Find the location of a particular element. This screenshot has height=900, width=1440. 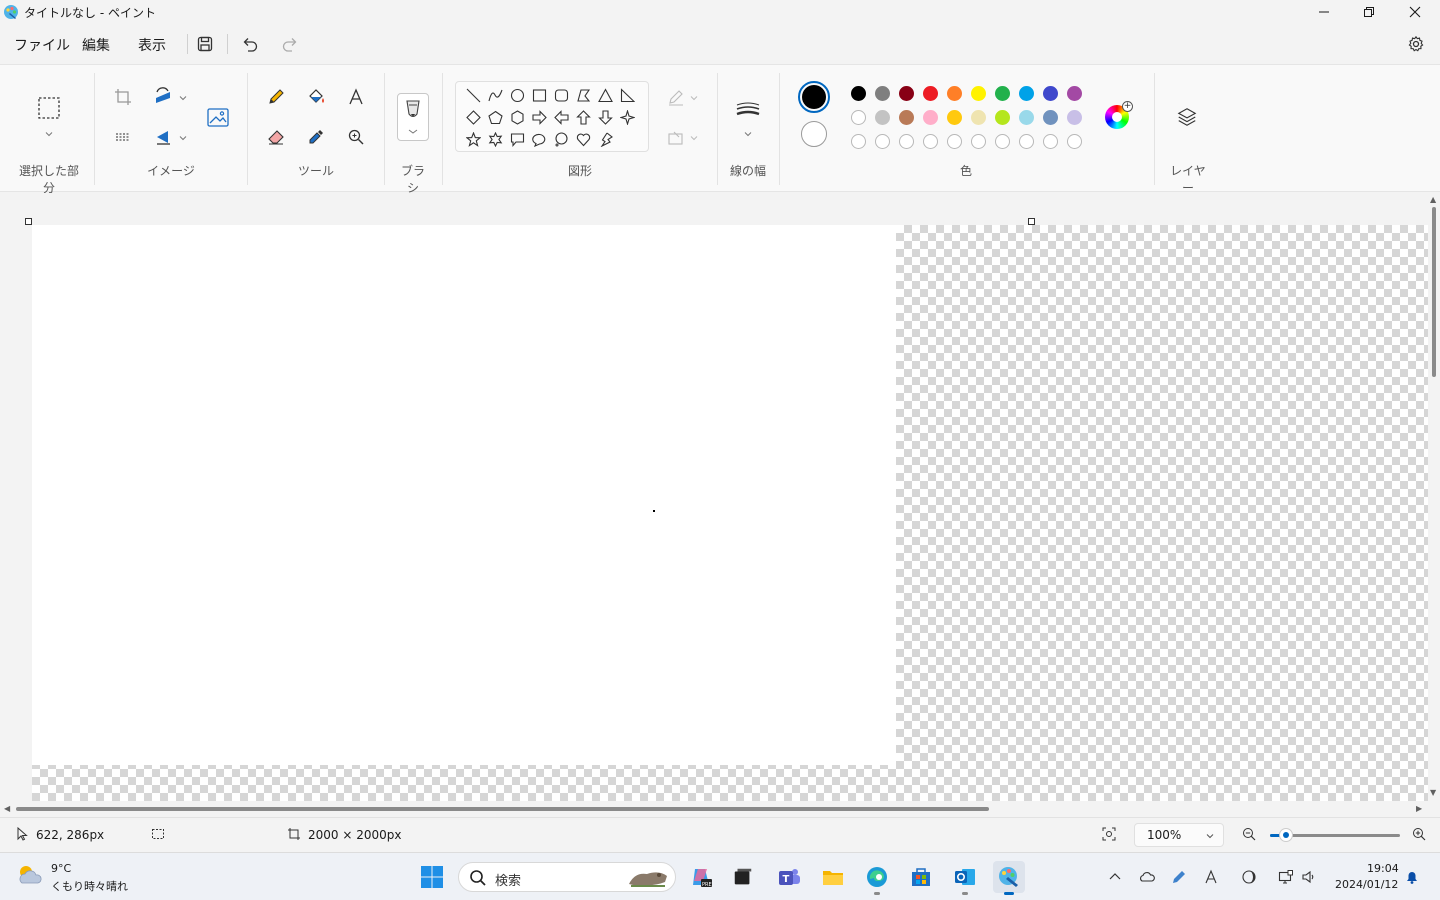

shape-four-point-star is located at coordinates (627, 117).